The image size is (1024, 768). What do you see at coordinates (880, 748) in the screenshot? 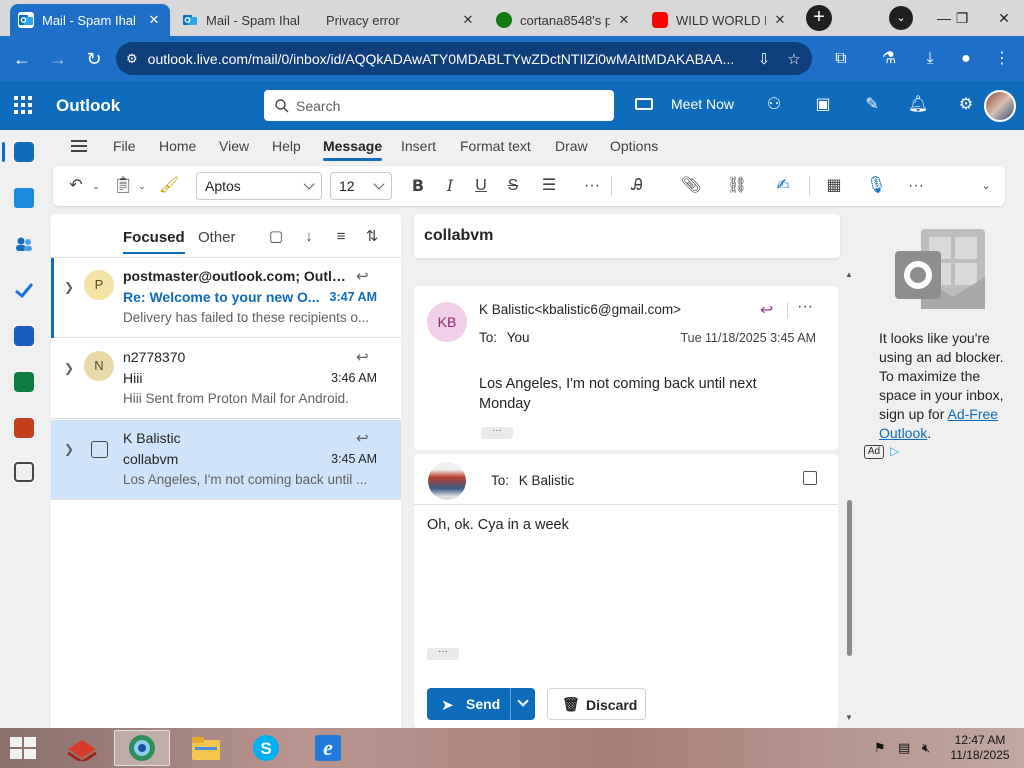
I see `action-center-flag-icon: ⚑` at bounding box center [880, 748].